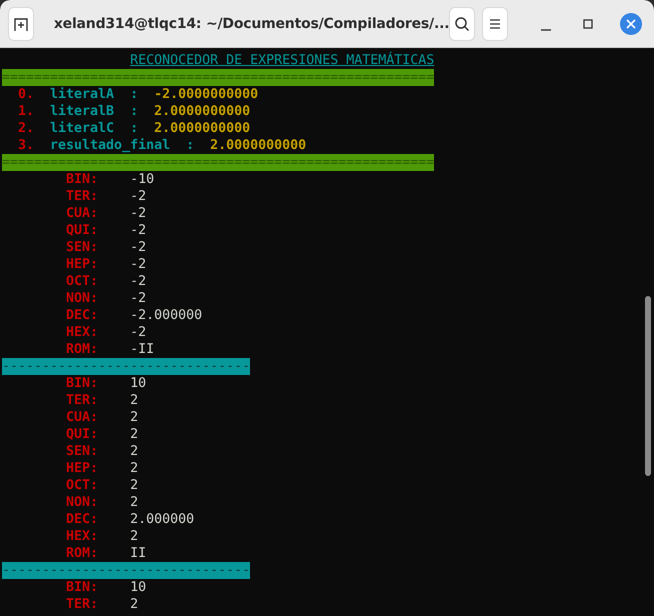  I want to click on variable-value: -2.0000000000, so click(206, 94).